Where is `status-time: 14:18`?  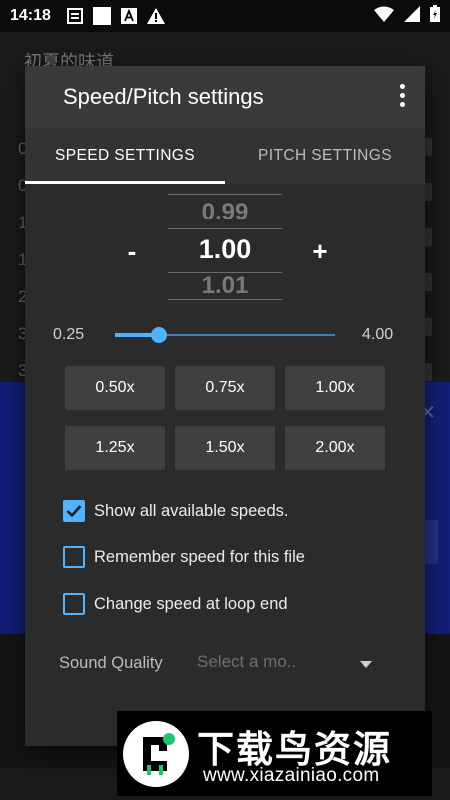
status-time: 14:18 is located at coordinates (30, 15).